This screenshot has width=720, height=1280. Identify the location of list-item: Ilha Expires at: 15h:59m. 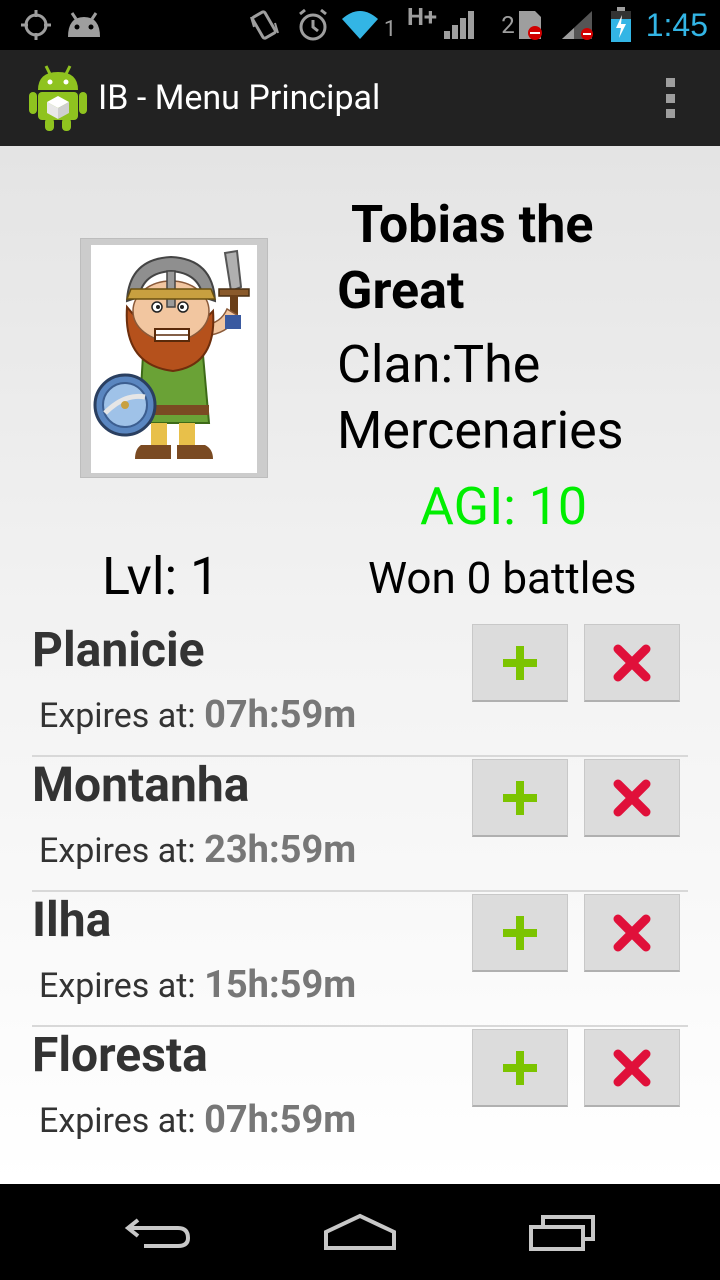
(360, 959).